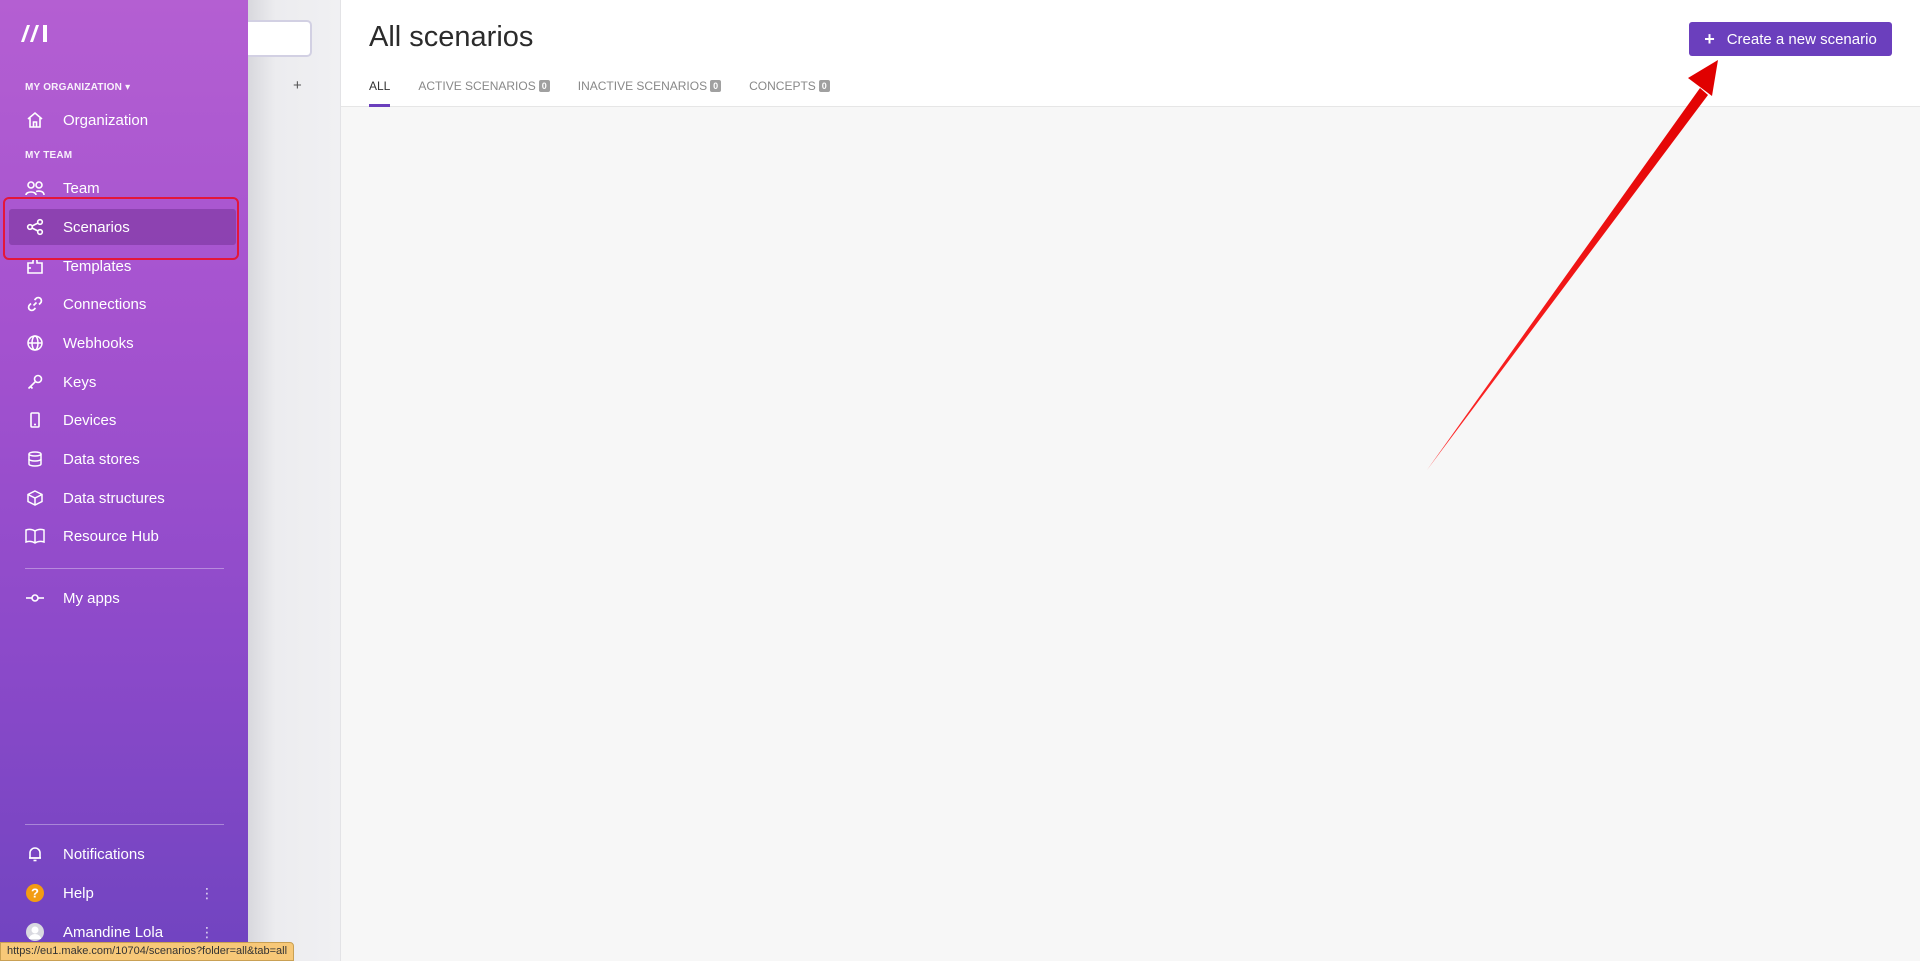  What do you see at coordinates (90, 420) in the screenshot?
I see `sidebar-item-label: Devices` at bounding box center [90, 420].